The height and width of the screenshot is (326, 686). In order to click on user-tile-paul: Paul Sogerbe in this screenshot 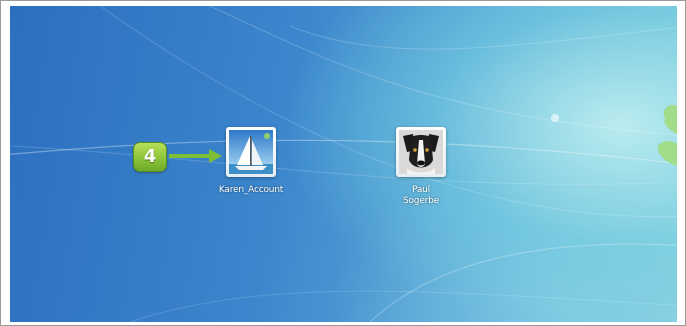, I will do `click(421, 167)`.